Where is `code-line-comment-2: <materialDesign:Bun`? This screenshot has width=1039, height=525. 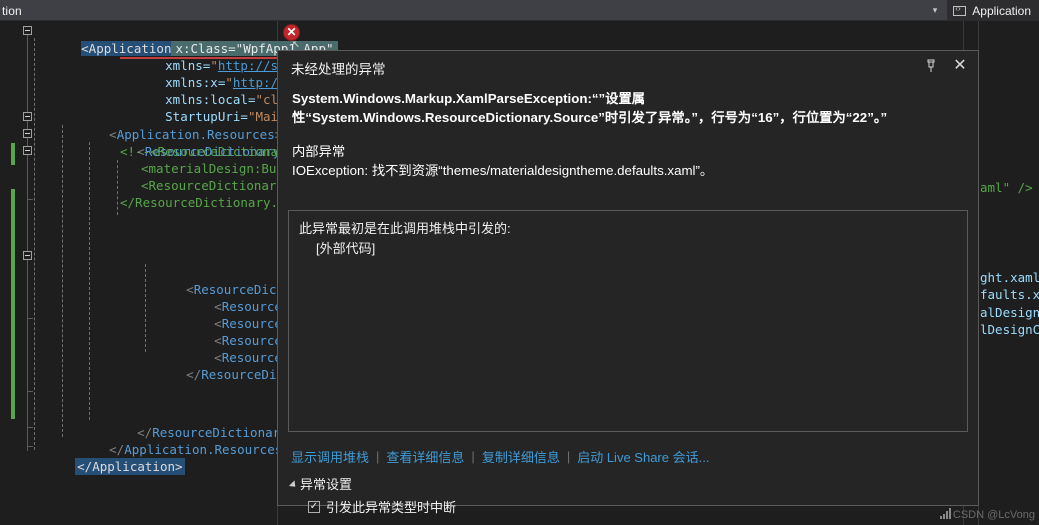 code-line-comment-2: <materialDesign:Bun is located at coordinates (212, 168).